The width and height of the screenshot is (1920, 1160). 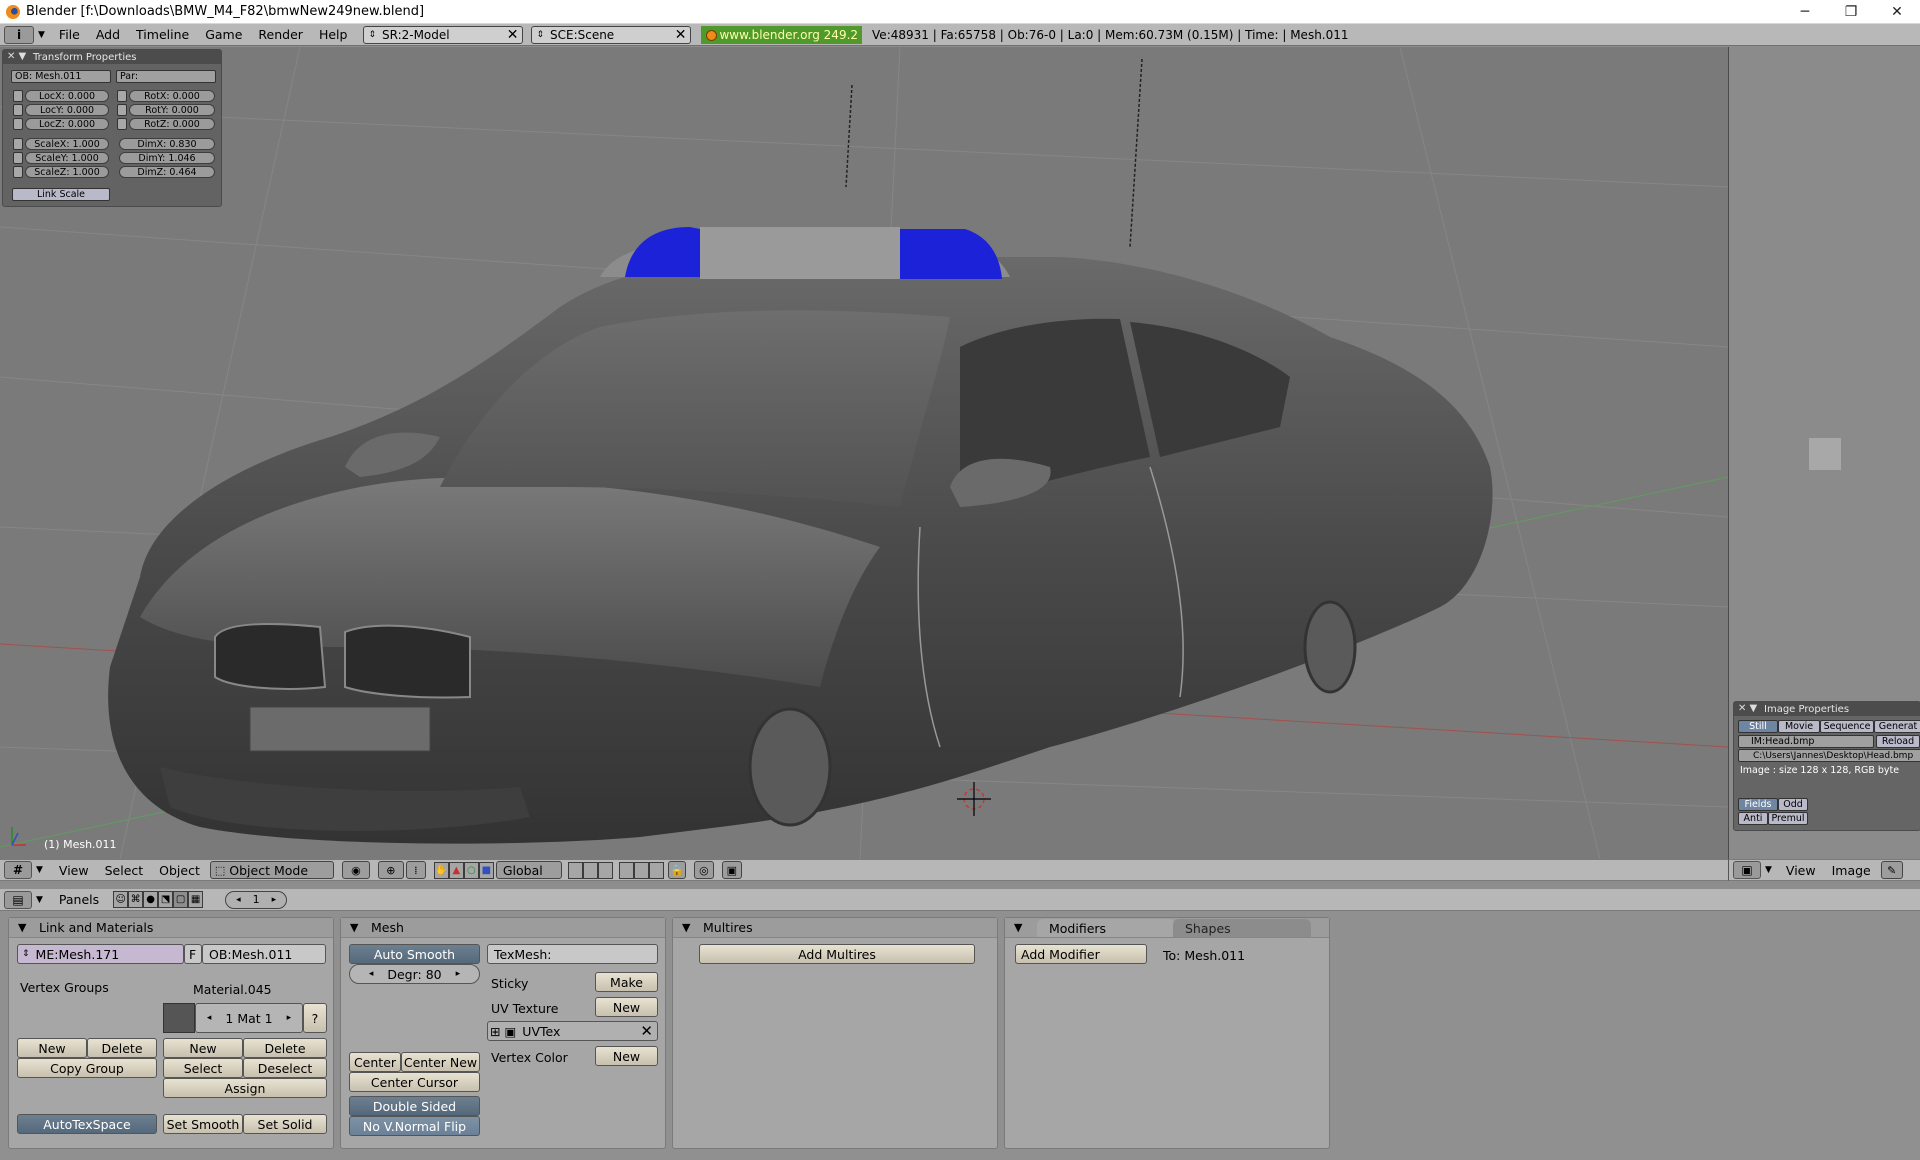 What do you see at coordinates (274, 900) in the screenshot?
I see `frame-increment-icon: ▸` at bounding box center [274, 900].